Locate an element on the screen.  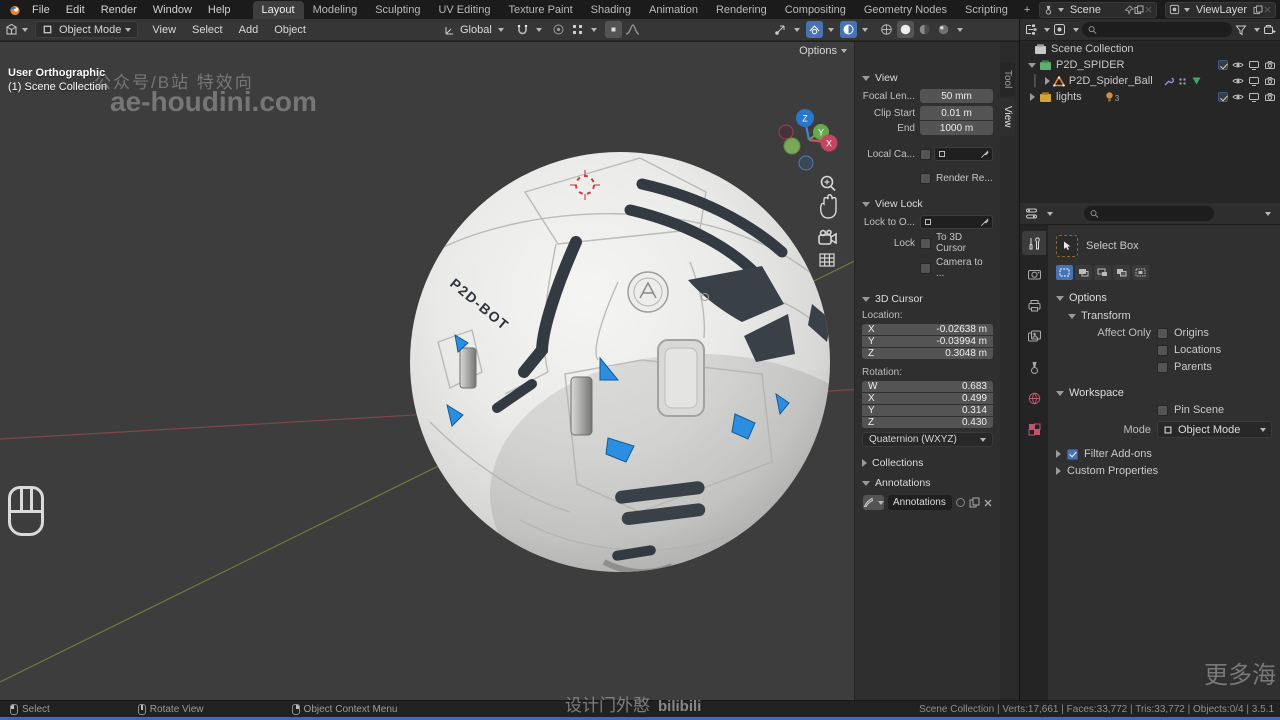
delete-viewlayer-icon is located at coordinates (1267, 9).